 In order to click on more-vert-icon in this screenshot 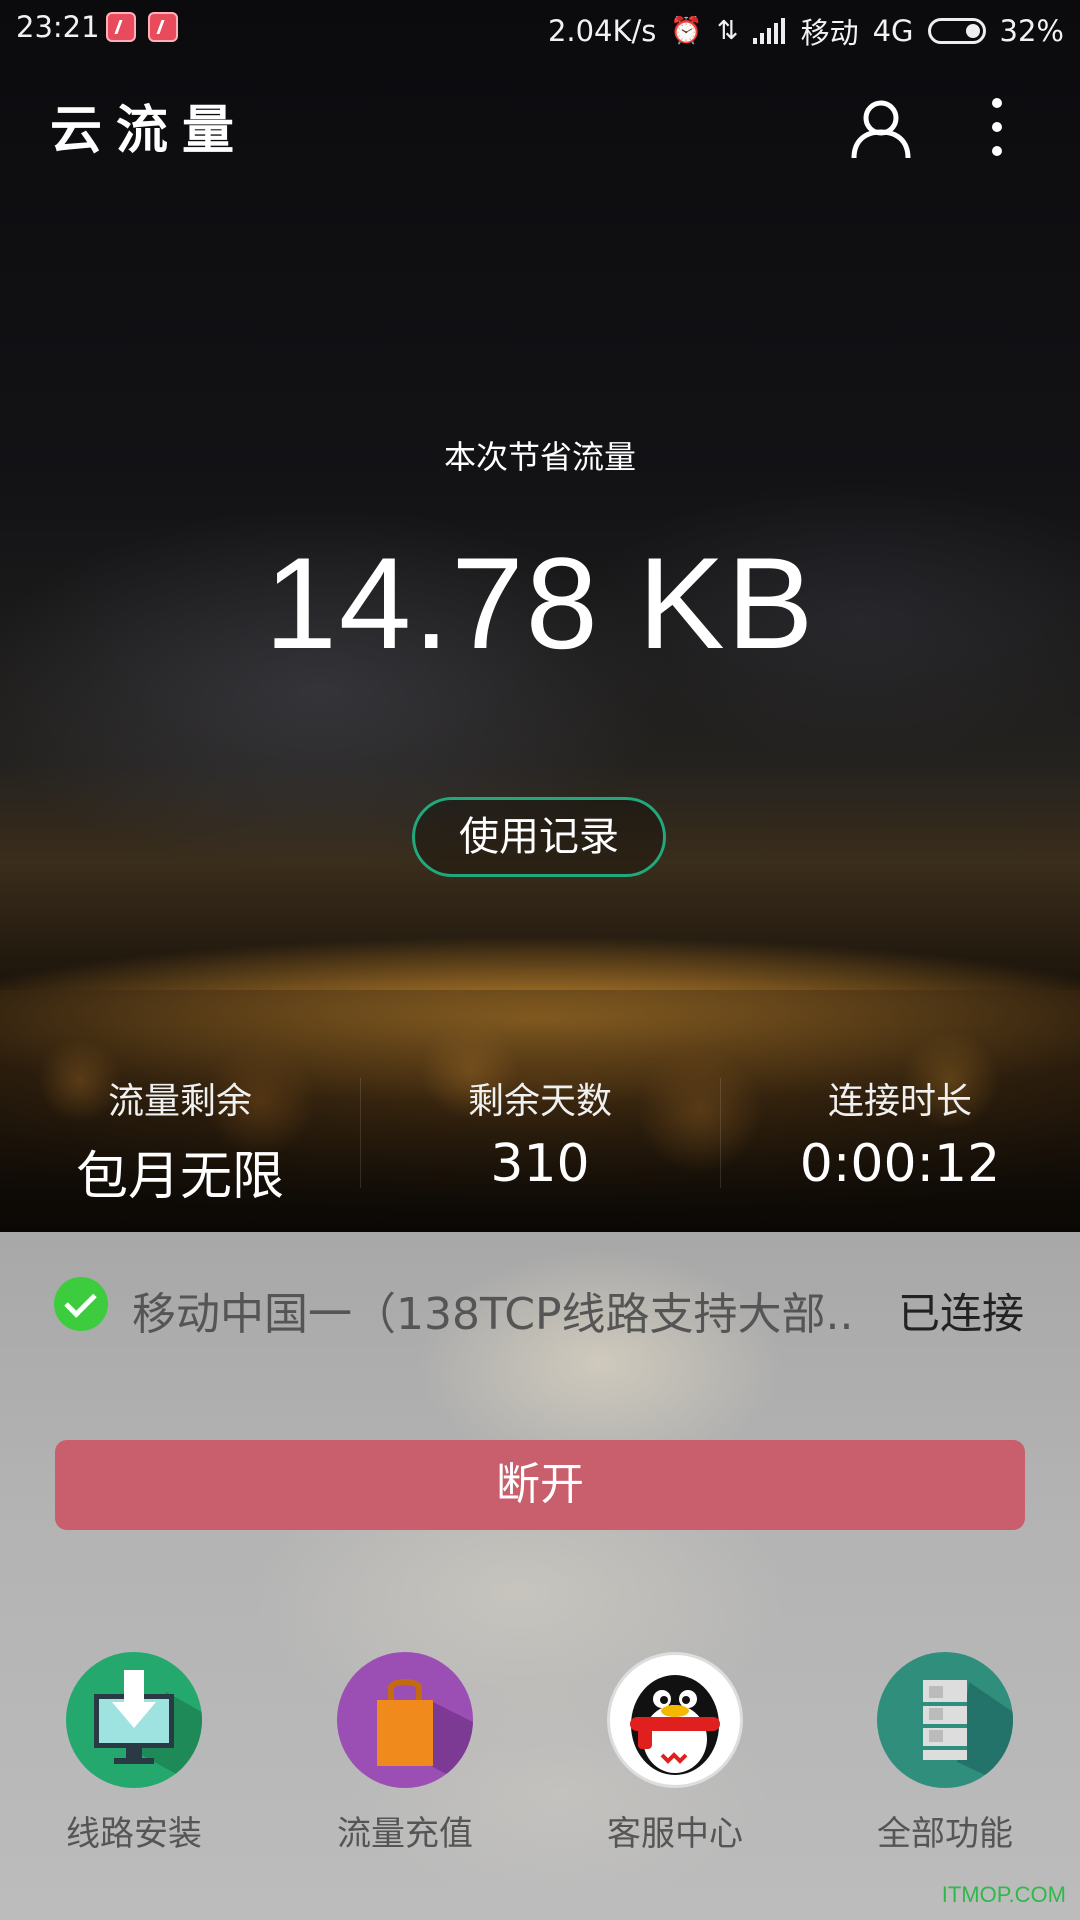, I will do `click(997, 127)`.